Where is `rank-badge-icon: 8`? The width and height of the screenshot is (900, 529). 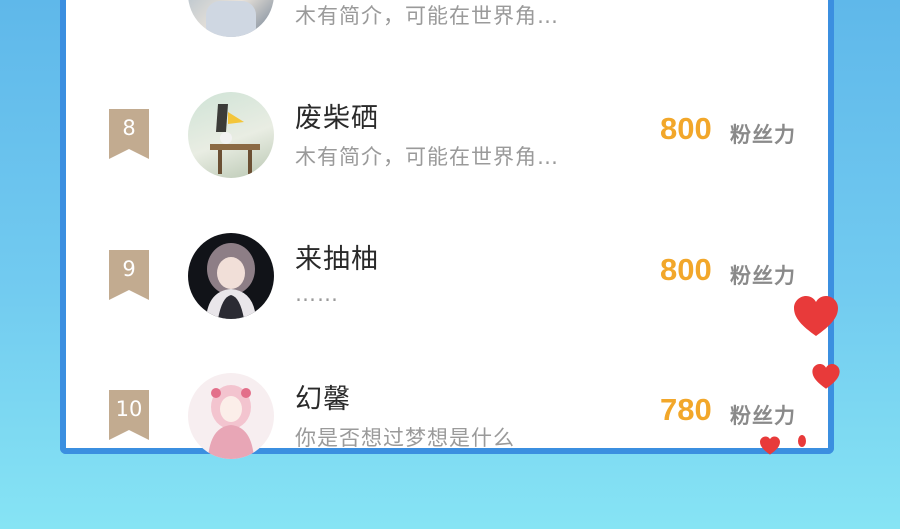 rank-badge-icon: 8 is located at coordinates (129, 134).